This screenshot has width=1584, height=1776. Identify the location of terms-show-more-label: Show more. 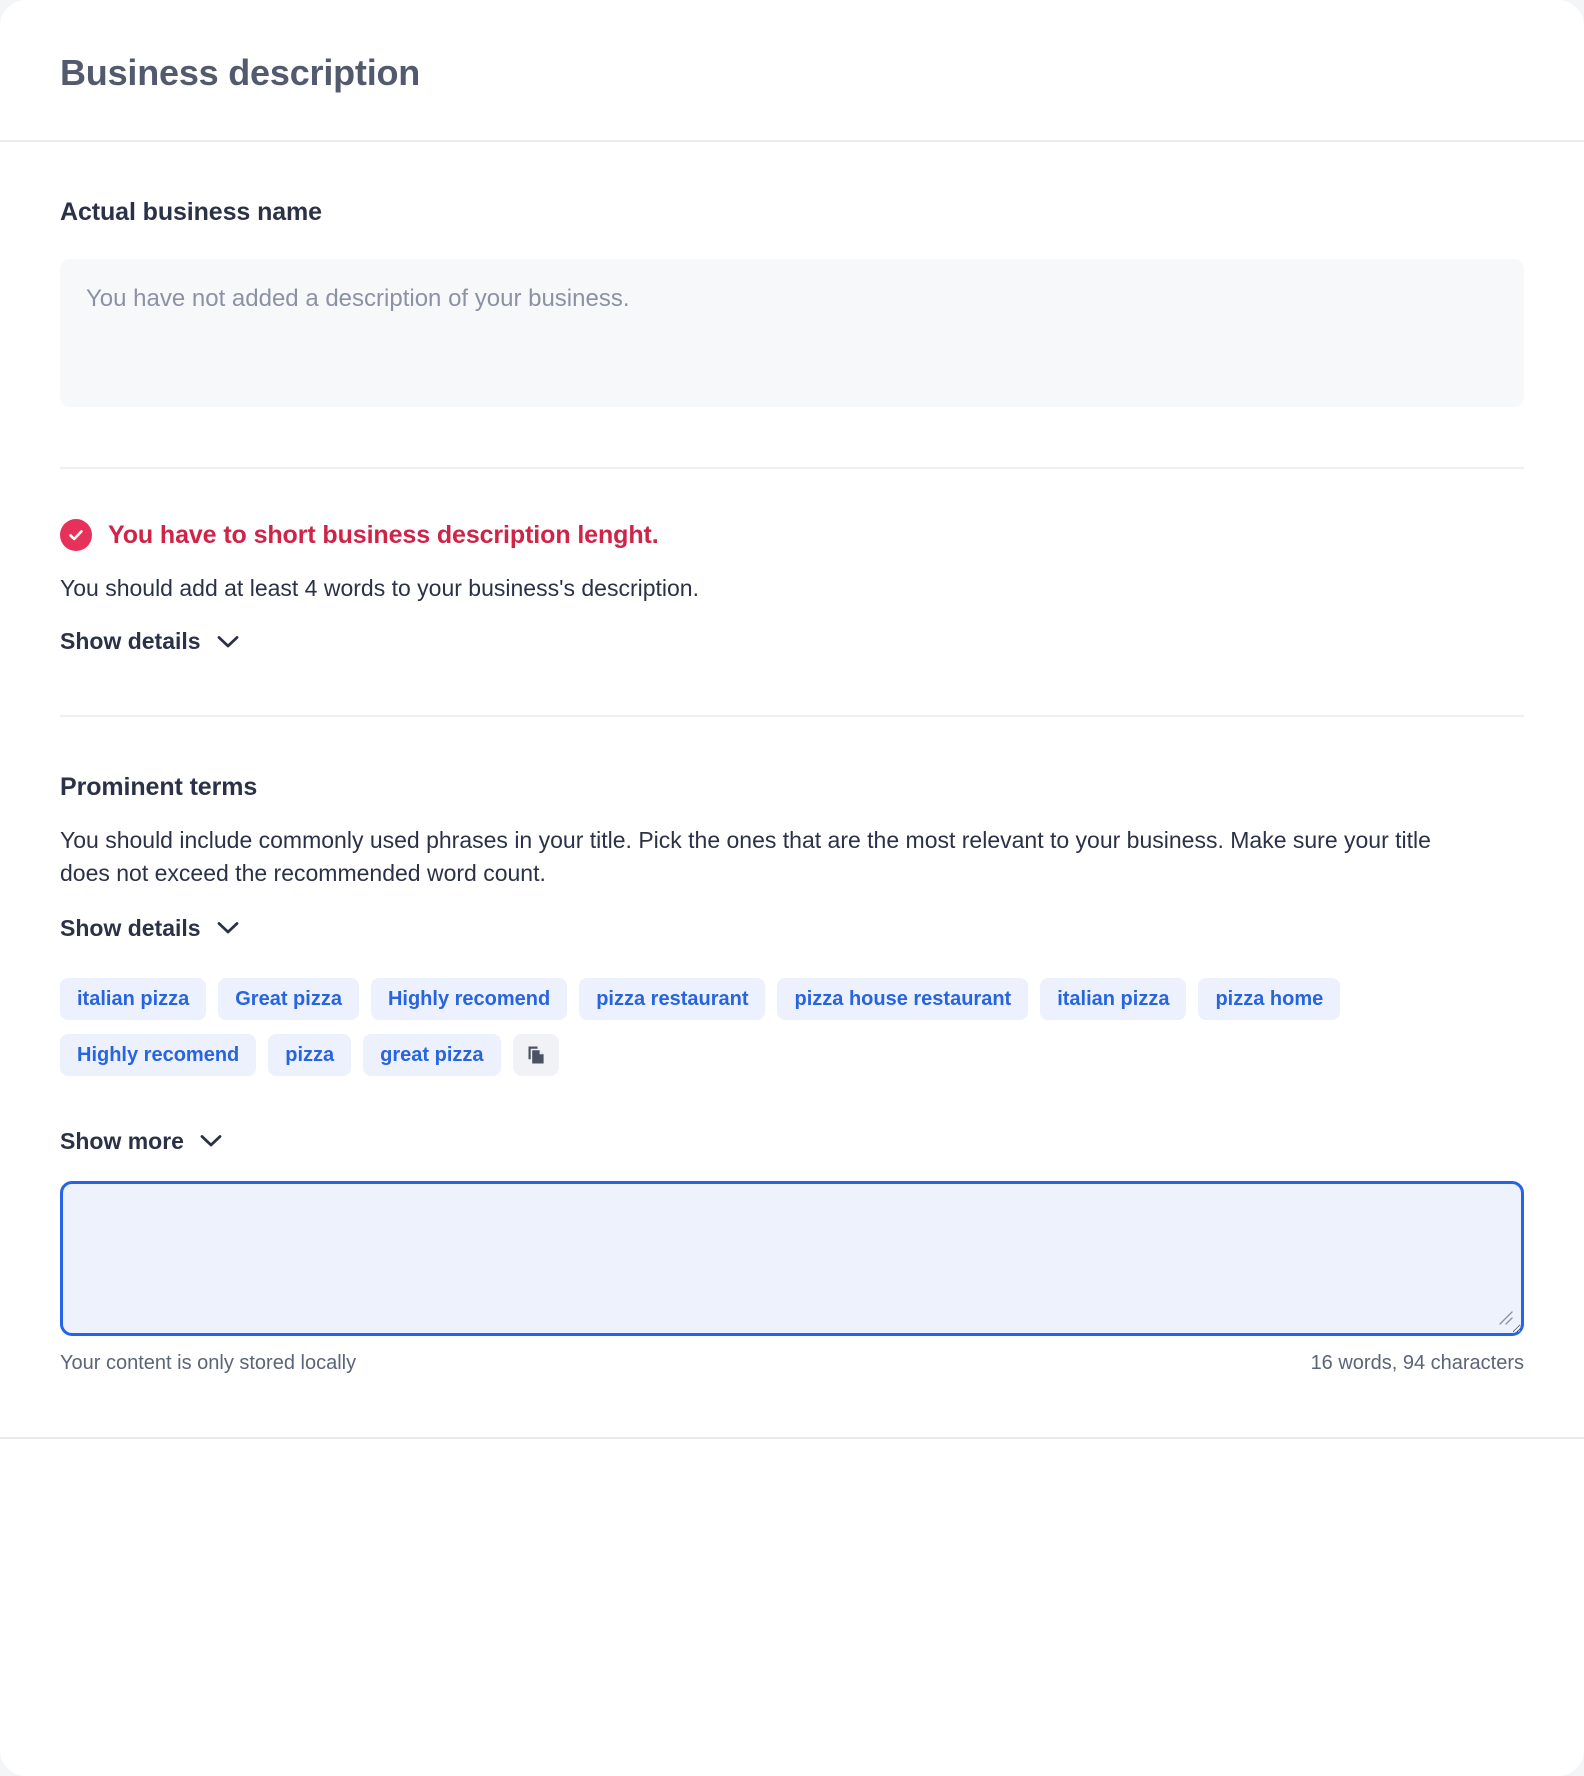
(122, 1140).